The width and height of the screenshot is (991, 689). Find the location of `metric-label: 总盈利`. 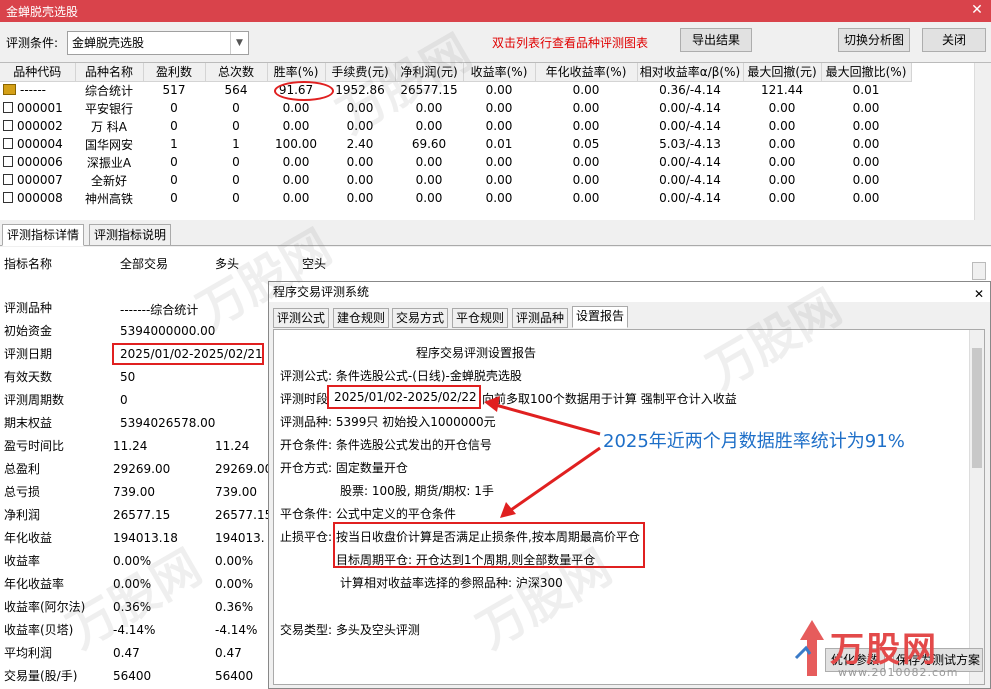

metric-label: 总盈利 is located at coordinates (22, 469).